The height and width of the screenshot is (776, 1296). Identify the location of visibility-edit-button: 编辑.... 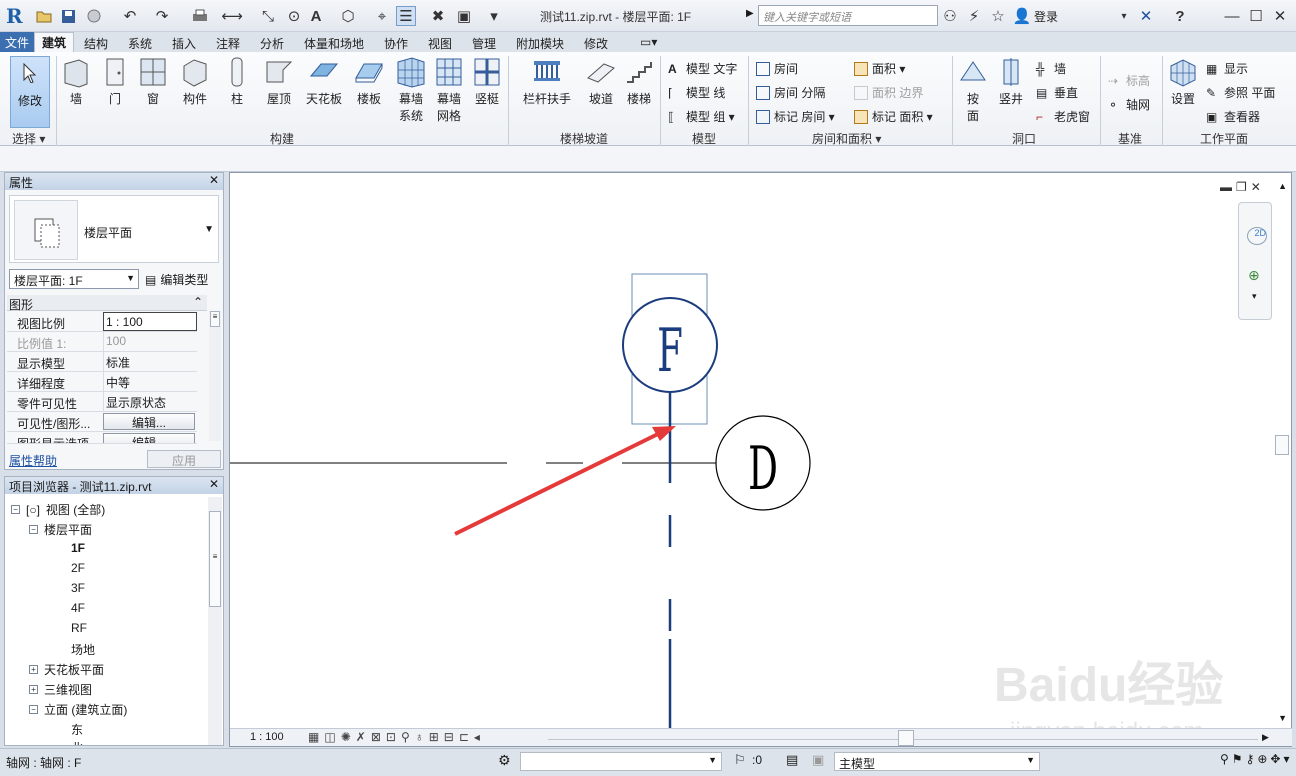
(149, 421).